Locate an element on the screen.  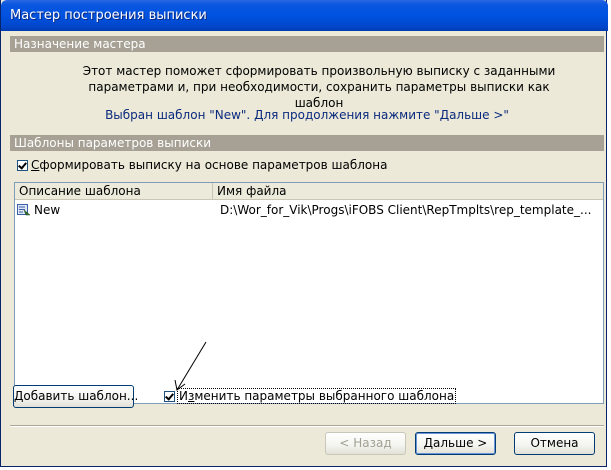
row-description: New is located at coordinates (47, 210).